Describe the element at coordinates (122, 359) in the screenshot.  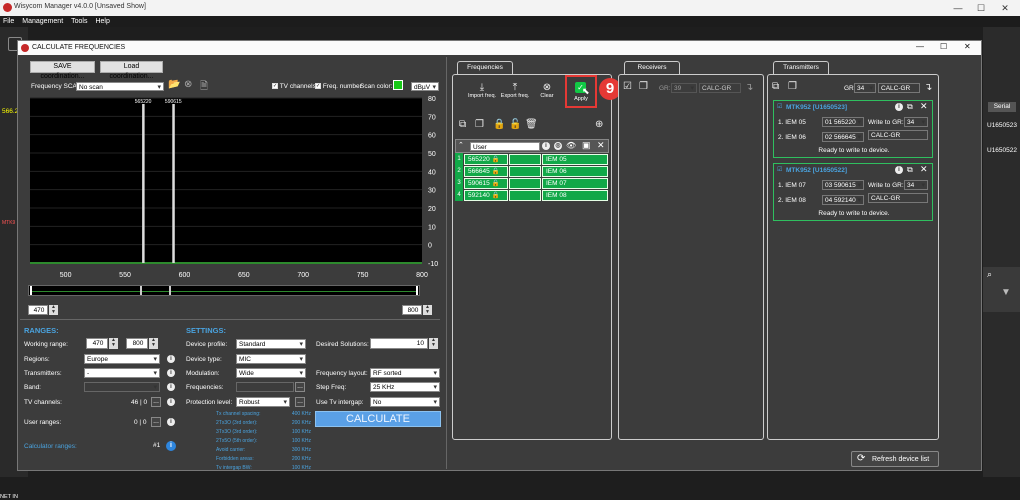
I see `regions-select: Europe` at that location.